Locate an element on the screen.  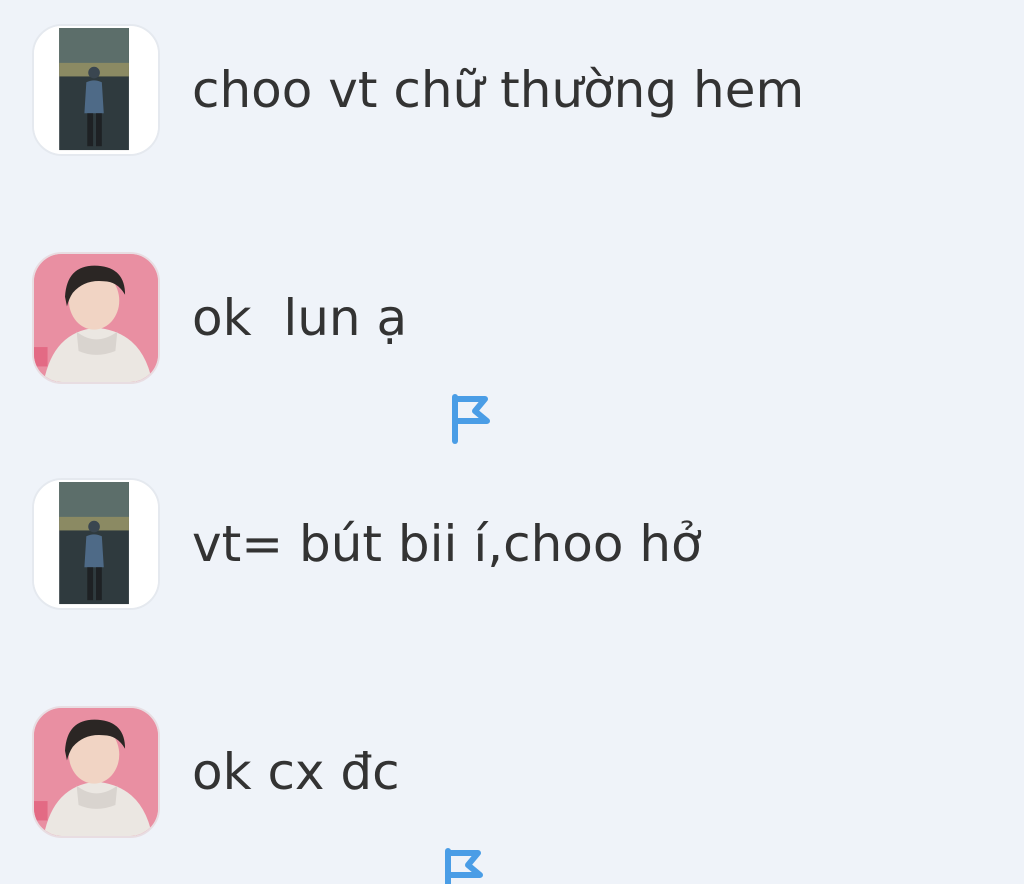
chat-message: vt= bút bii í,choo hở is located at coordinates (512, 544).